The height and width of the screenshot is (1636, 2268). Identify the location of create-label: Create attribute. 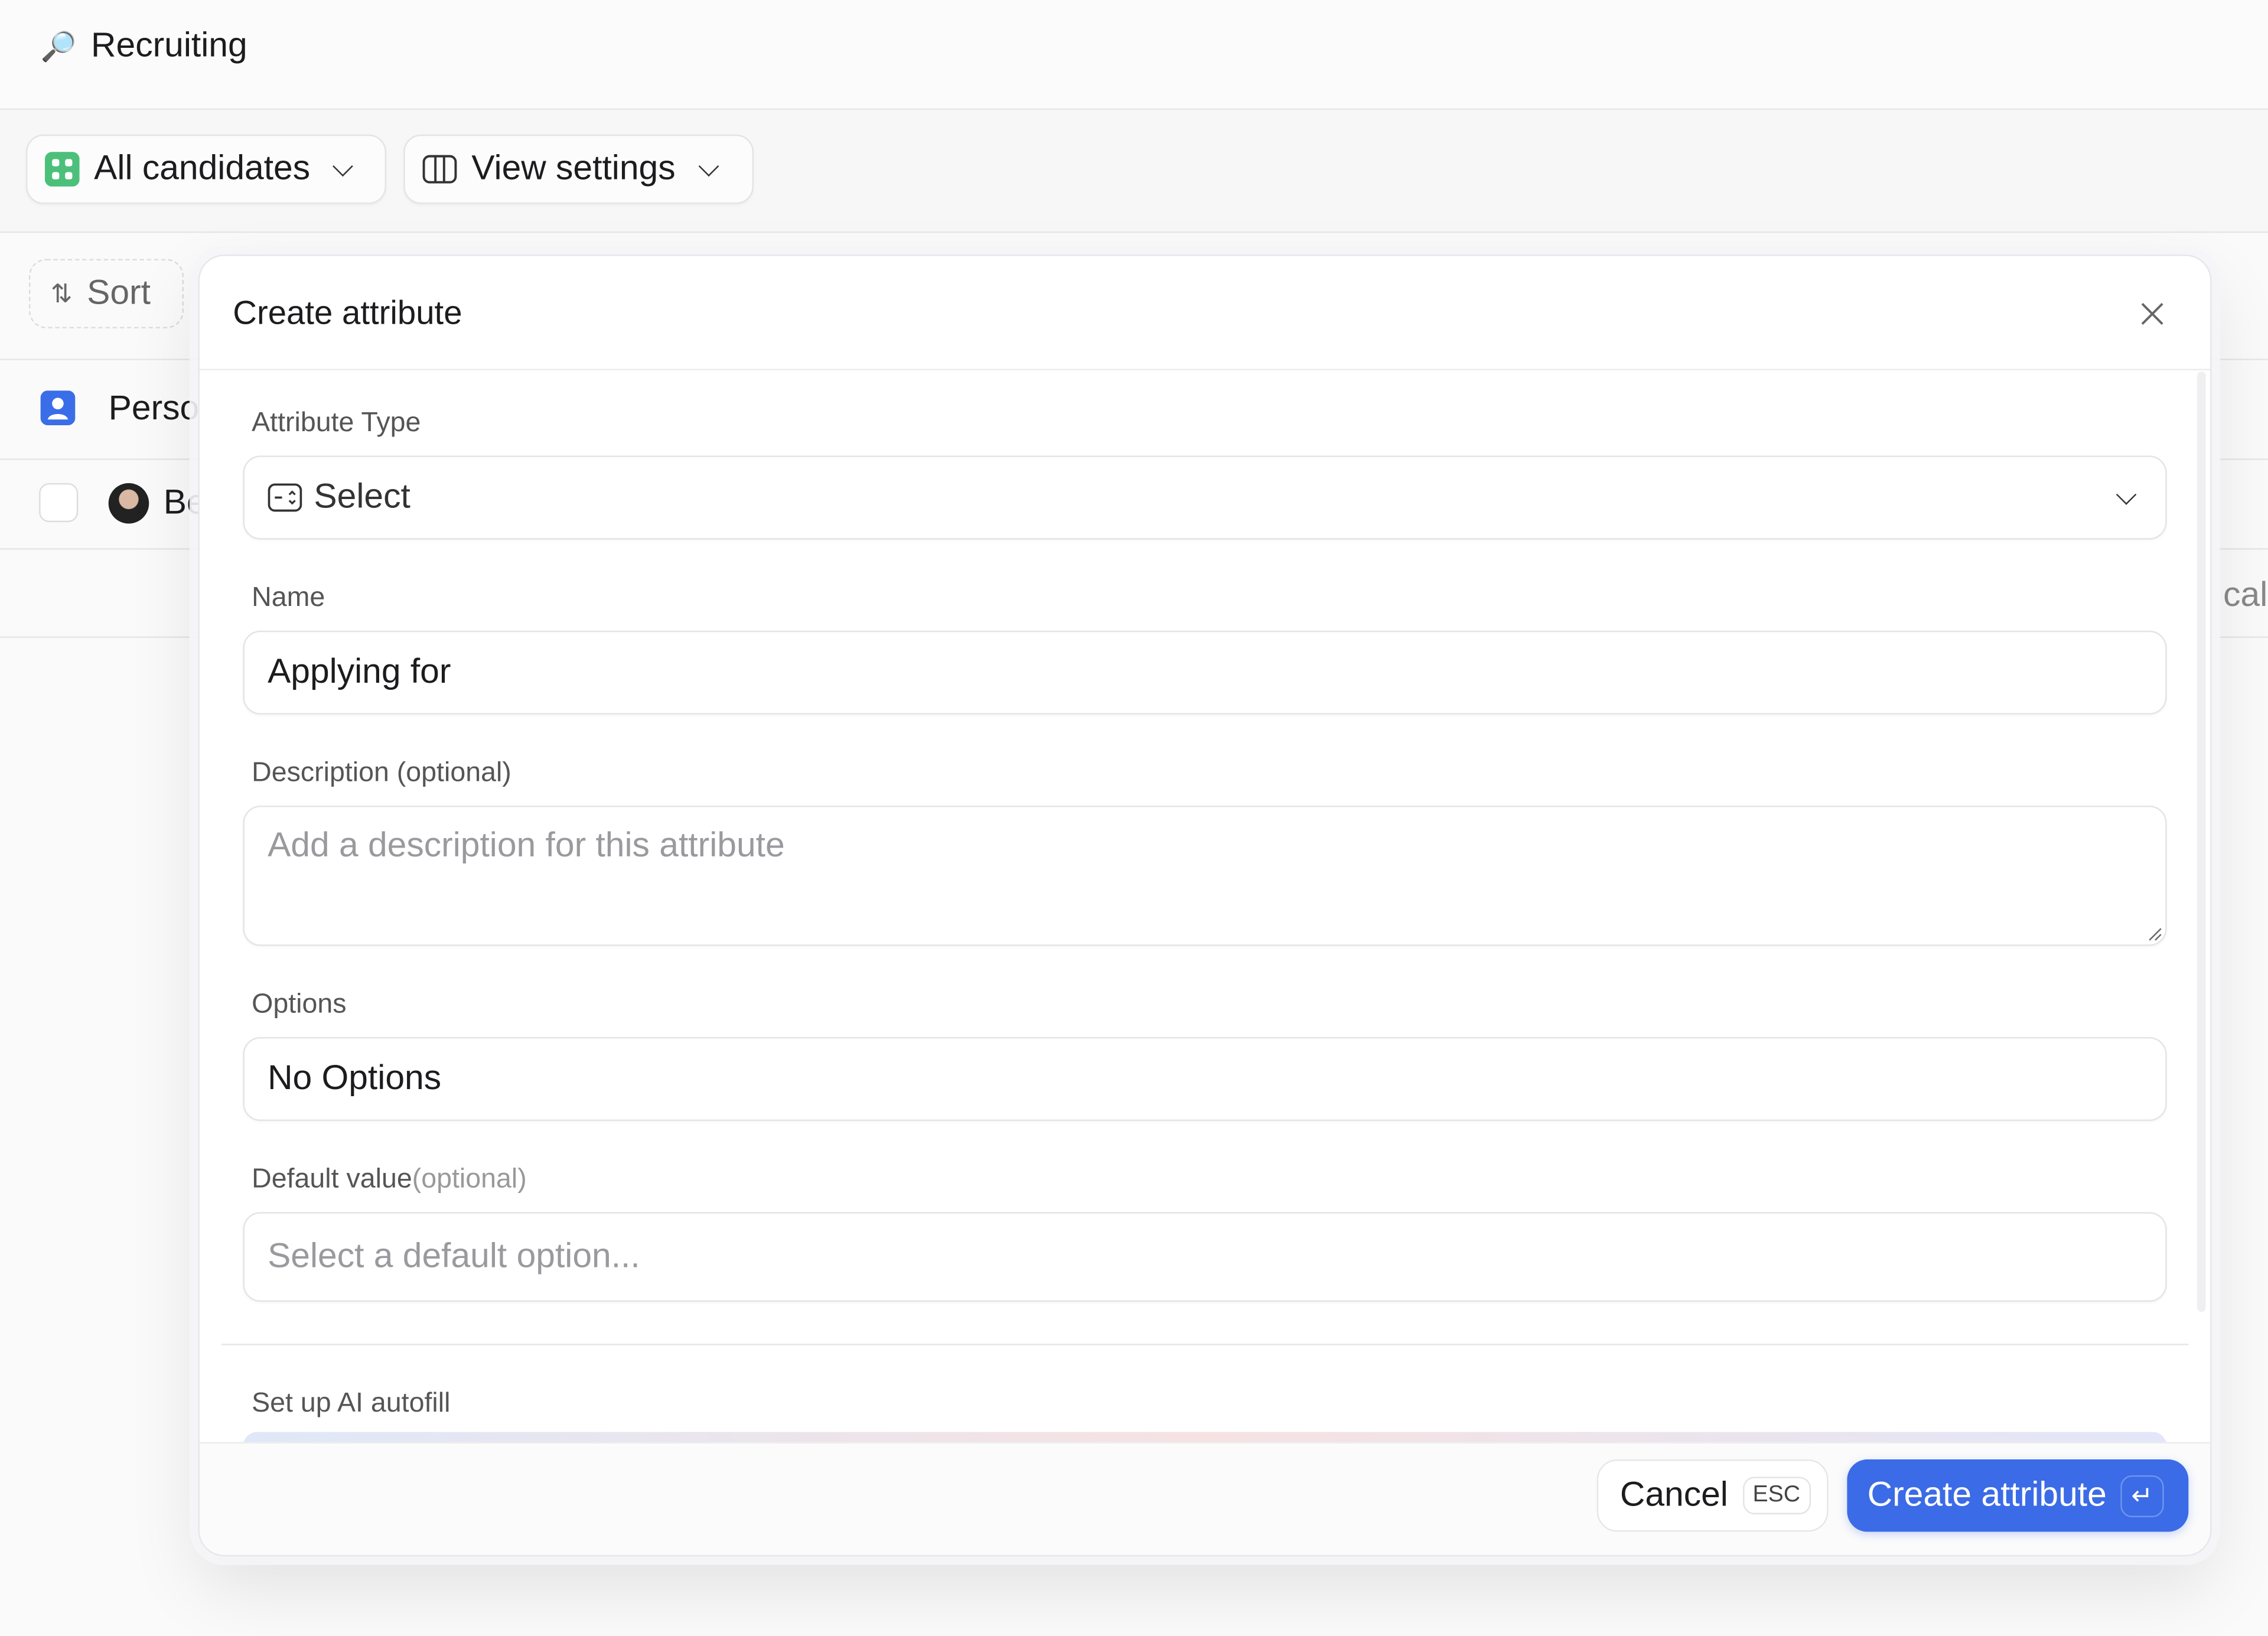
(1987, 1495).